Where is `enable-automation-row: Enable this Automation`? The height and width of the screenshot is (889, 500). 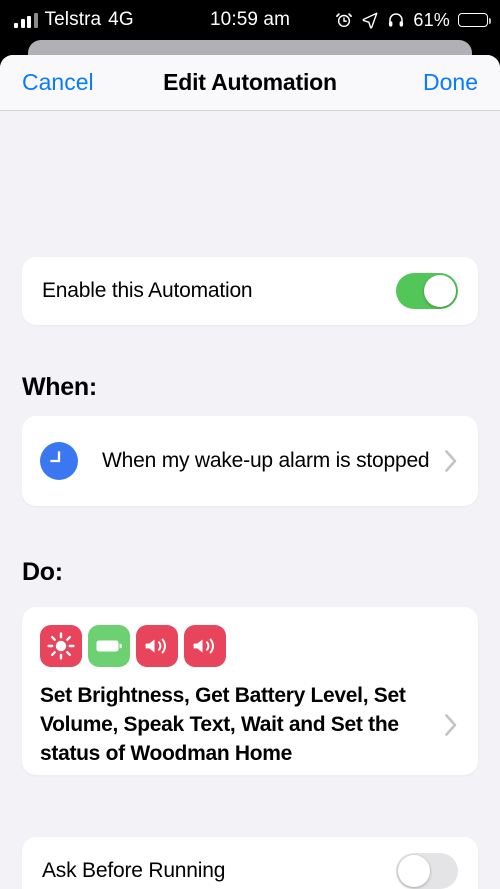
enable-automation-row: Enable this Automation is located at coordinates (250, 291).